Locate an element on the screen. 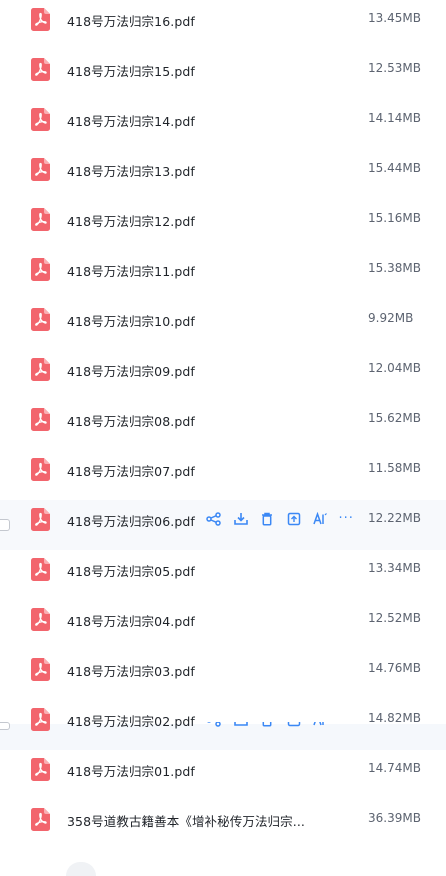  file-name: 418号万法归宗13.pdf is located at coordinates (131, 170).